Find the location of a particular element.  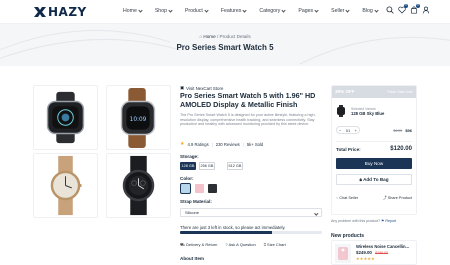

brand-name: HAZY is located at coordinates (67, 12).